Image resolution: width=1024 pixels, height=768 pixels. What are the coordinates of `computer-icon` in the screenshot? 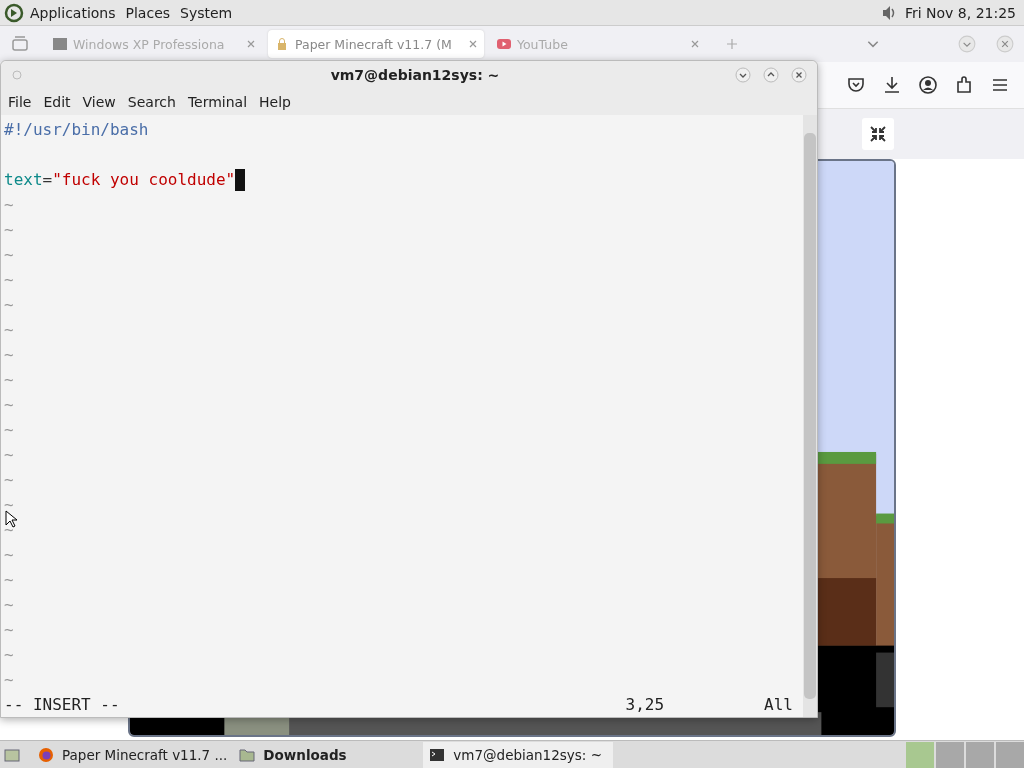 It's located at (60, 44).